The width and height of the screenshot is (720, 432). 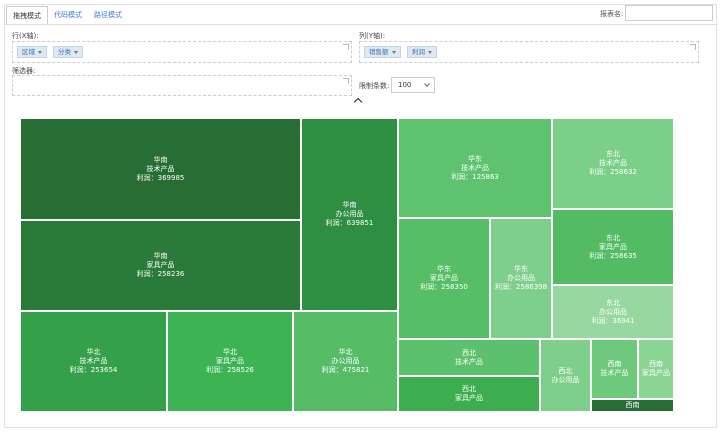 I want to click on limit-label: 限制条数:, so click(x=374, y=86).